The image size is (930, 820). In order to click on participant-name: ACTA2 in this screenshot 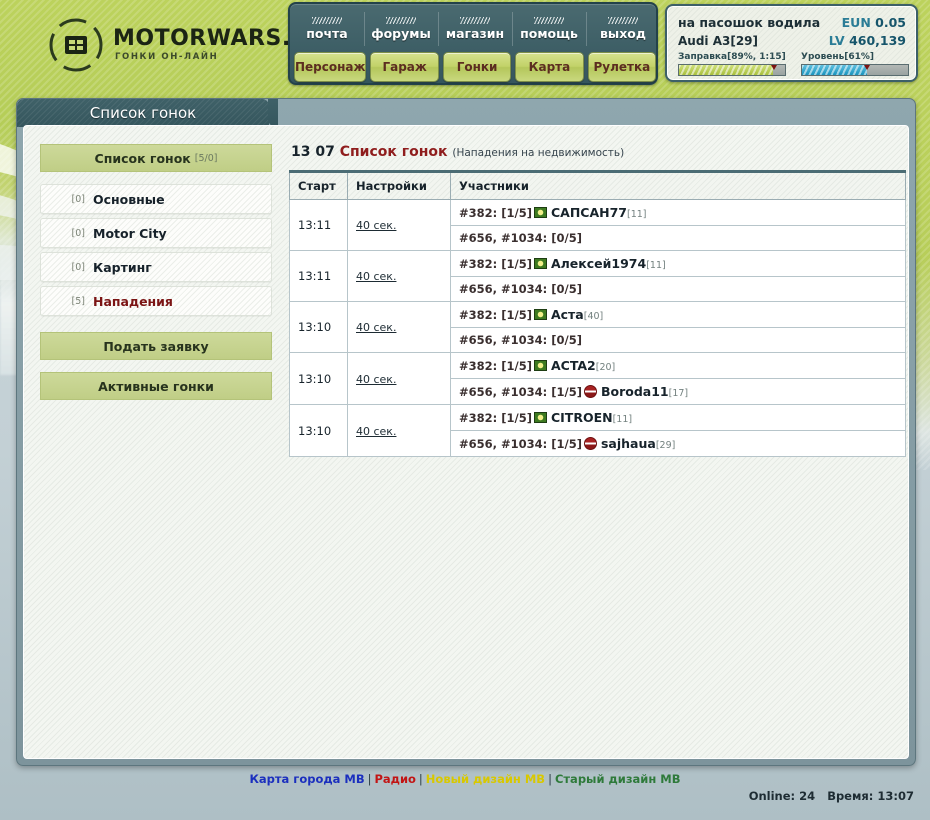, I will do `click(573, 365)`.